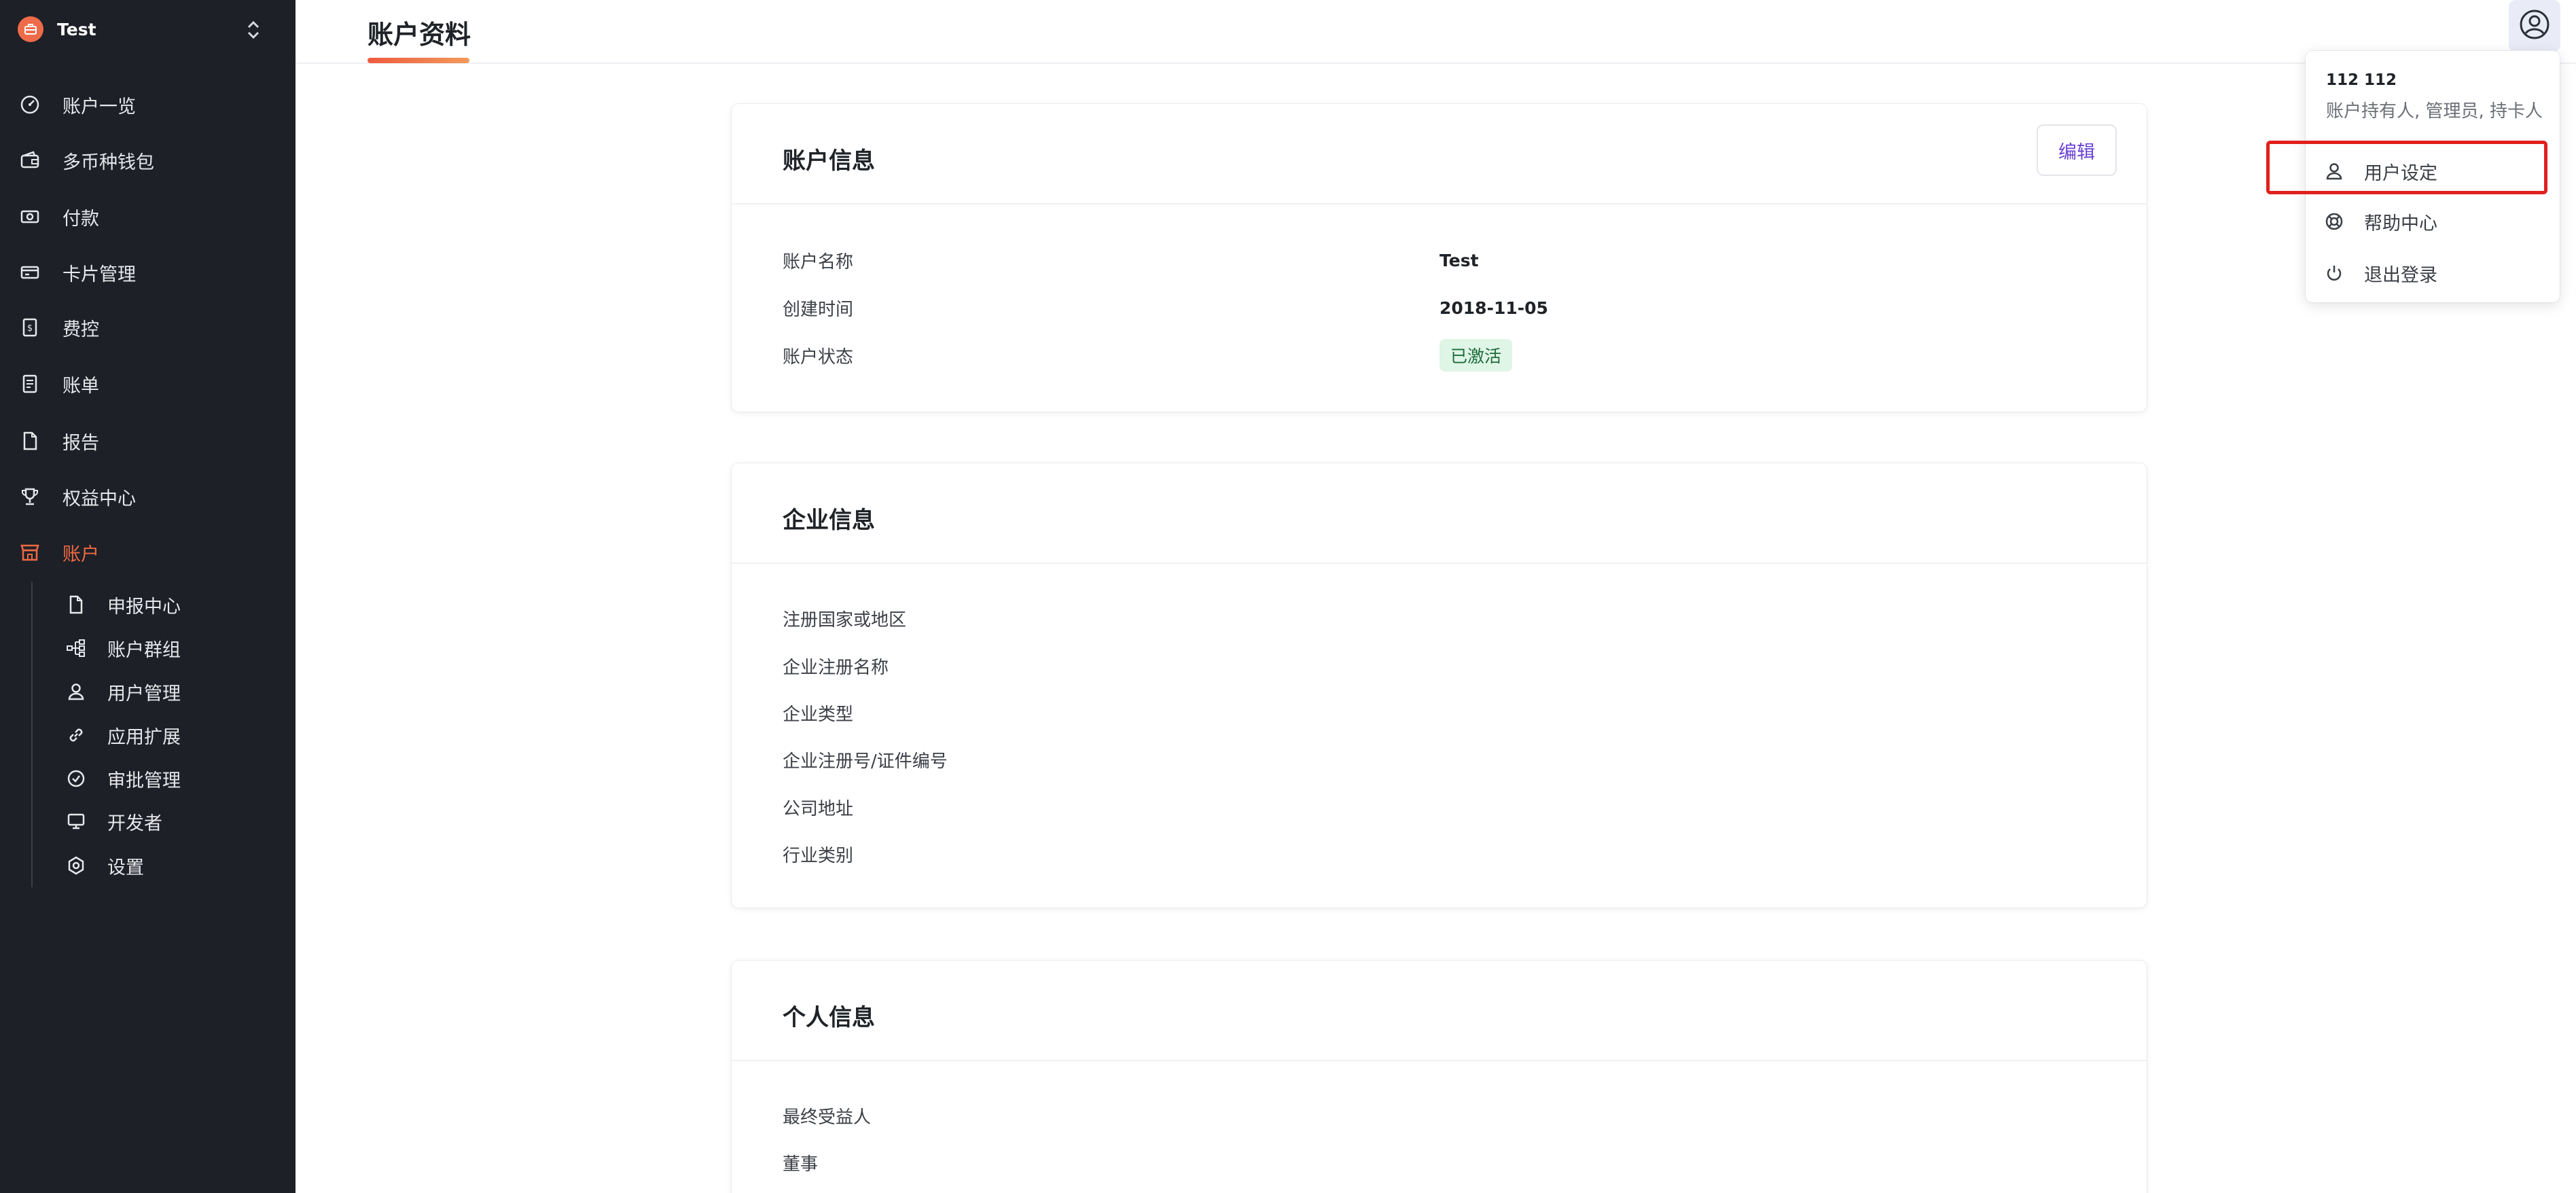  What do you see at coordinates (31, 29) in the screenshot?
I see `org-logo-icon` at bounding box center [31, 29].